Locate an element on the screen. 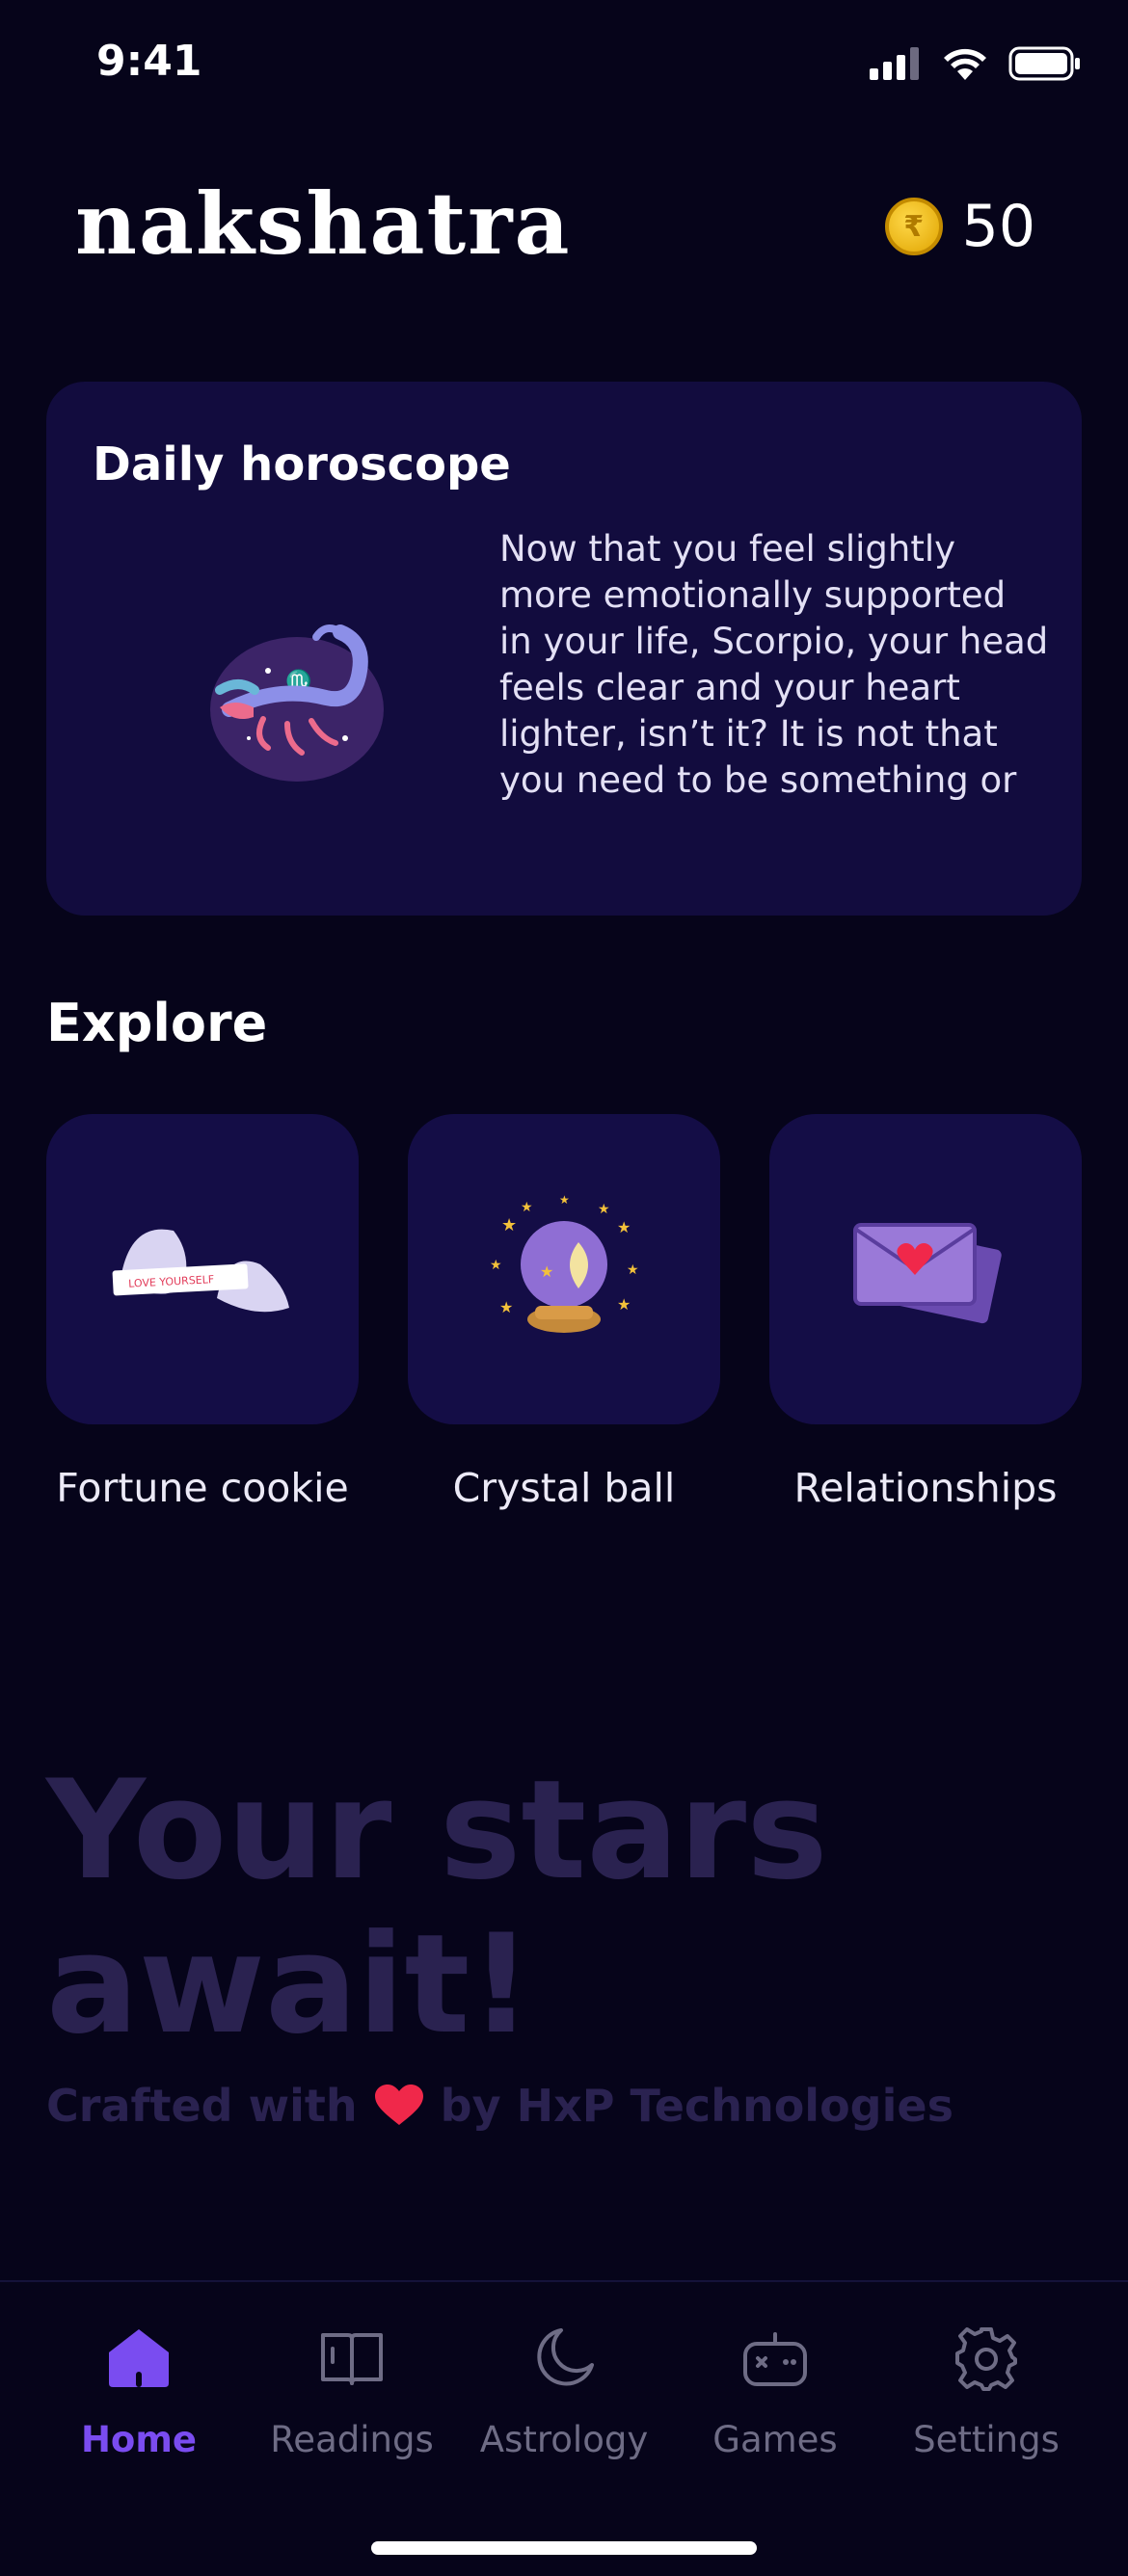  coin-count: 50 is located at coordinates (998, 226).